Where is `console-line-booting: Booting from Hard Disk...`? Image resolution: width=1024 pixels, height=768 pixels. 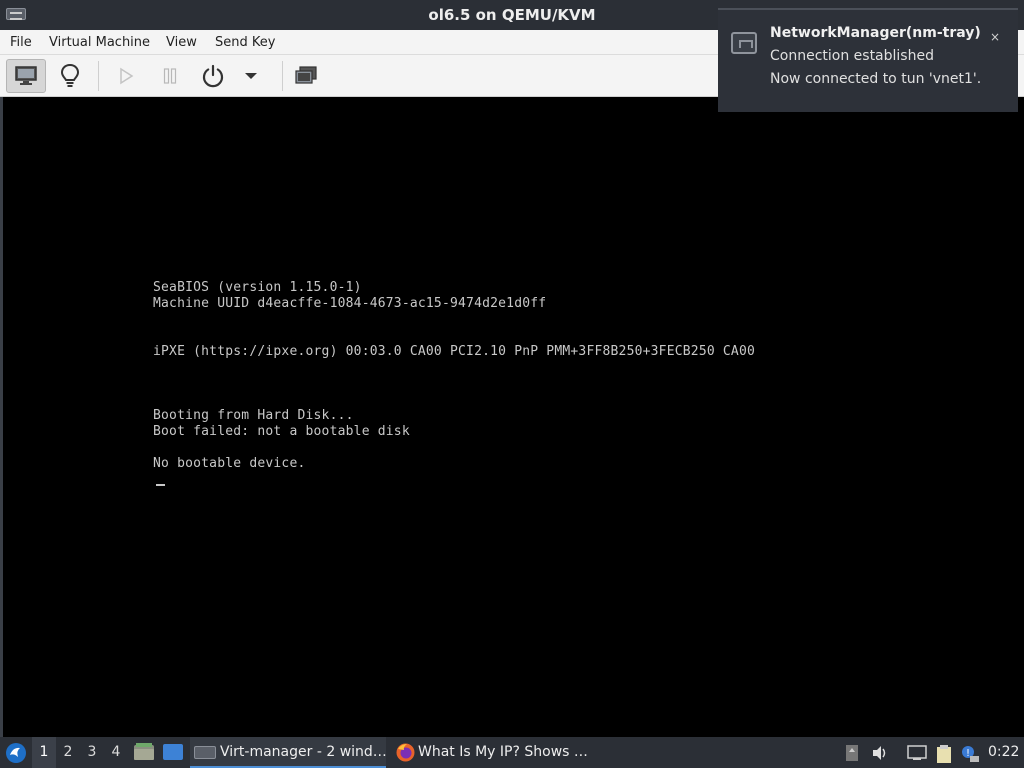
console-line-booting: Booting from Hard Disk... is located at coordinates (253, 415).